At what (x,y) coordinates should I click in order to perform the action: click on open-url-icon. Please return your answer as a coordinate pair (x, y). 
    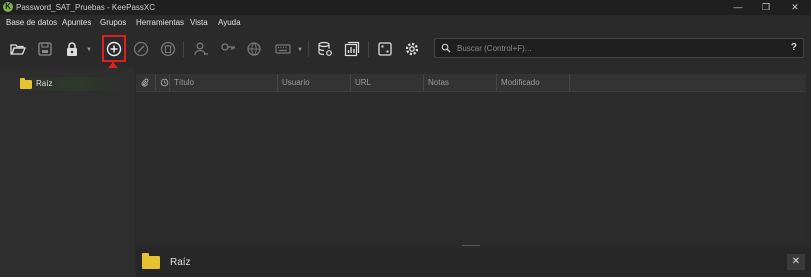
    Looking at the image, I should click on (254, 49).